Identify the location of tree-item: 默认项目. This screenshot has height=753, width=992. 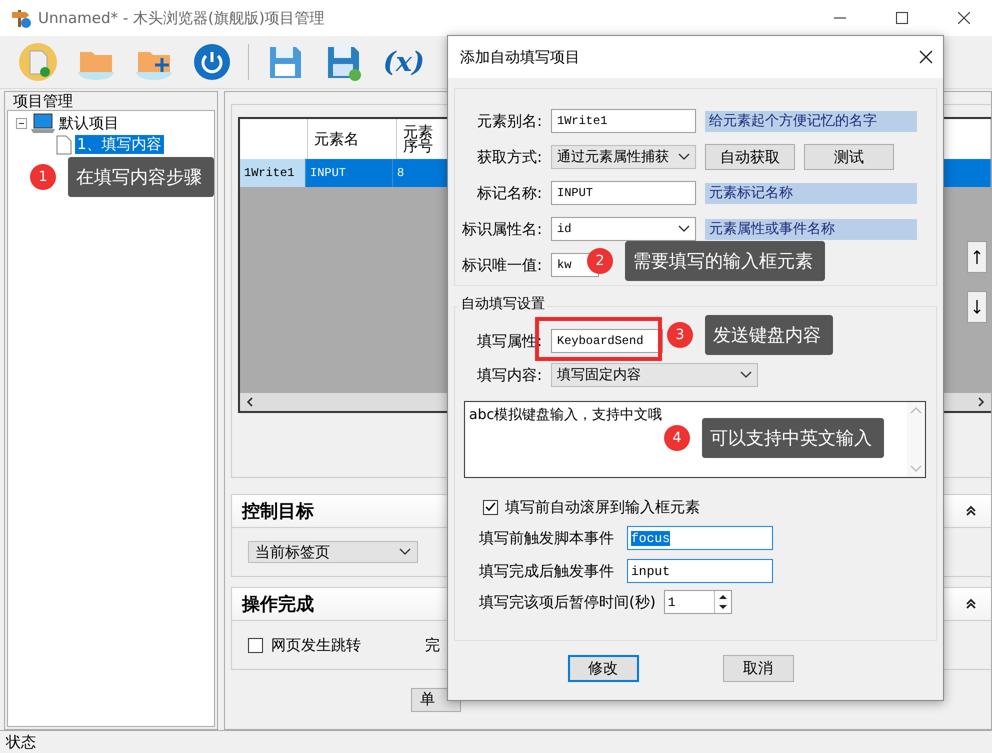
(89, 123).